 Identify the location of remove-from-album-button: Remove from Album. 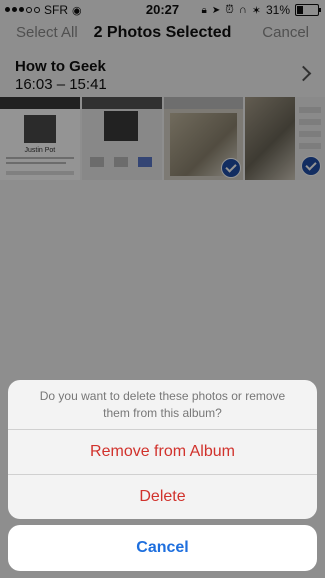
(162, 451).